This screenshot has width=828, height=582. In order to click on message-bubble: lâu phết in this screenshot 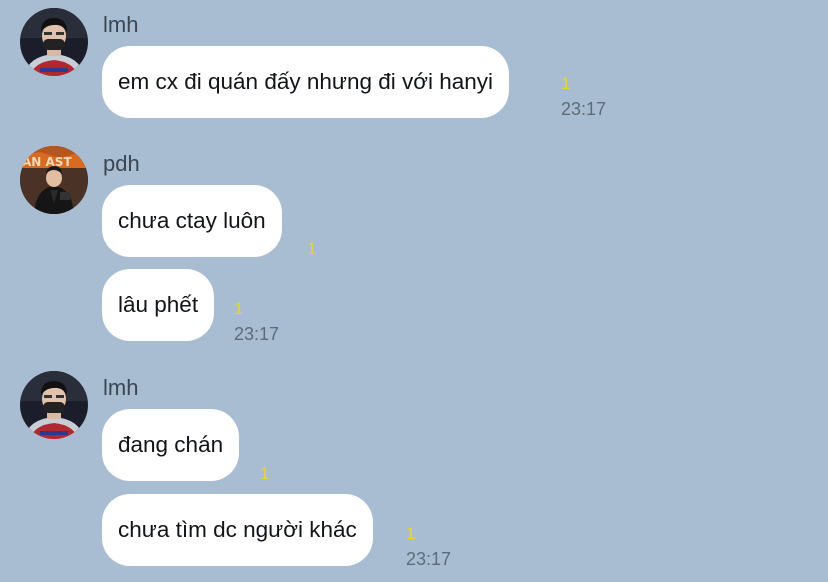, I will do `click(158, 305)`.